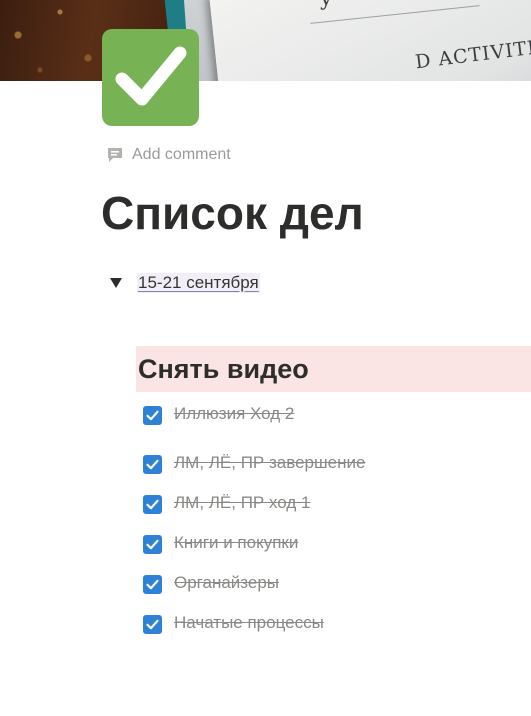 The height and width of the screenshot is (716, 531). I want to click on cover-paper-glyph: y, so click(326, 5).